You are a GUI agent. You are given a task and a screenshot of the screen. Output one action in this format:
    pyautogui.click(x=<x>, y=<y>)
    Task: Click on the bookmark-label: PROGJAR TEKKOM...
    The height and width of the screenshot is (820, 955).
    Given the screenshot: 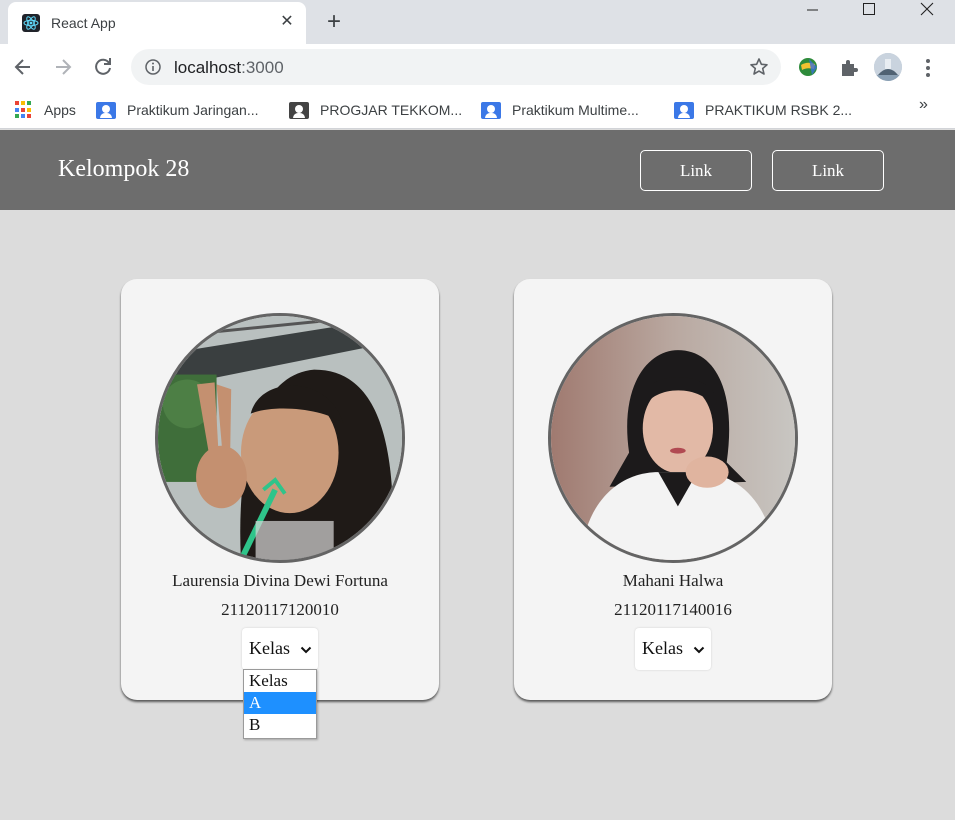 What is the action you would take?
    pyautogui.click(x=391, y=110)
    